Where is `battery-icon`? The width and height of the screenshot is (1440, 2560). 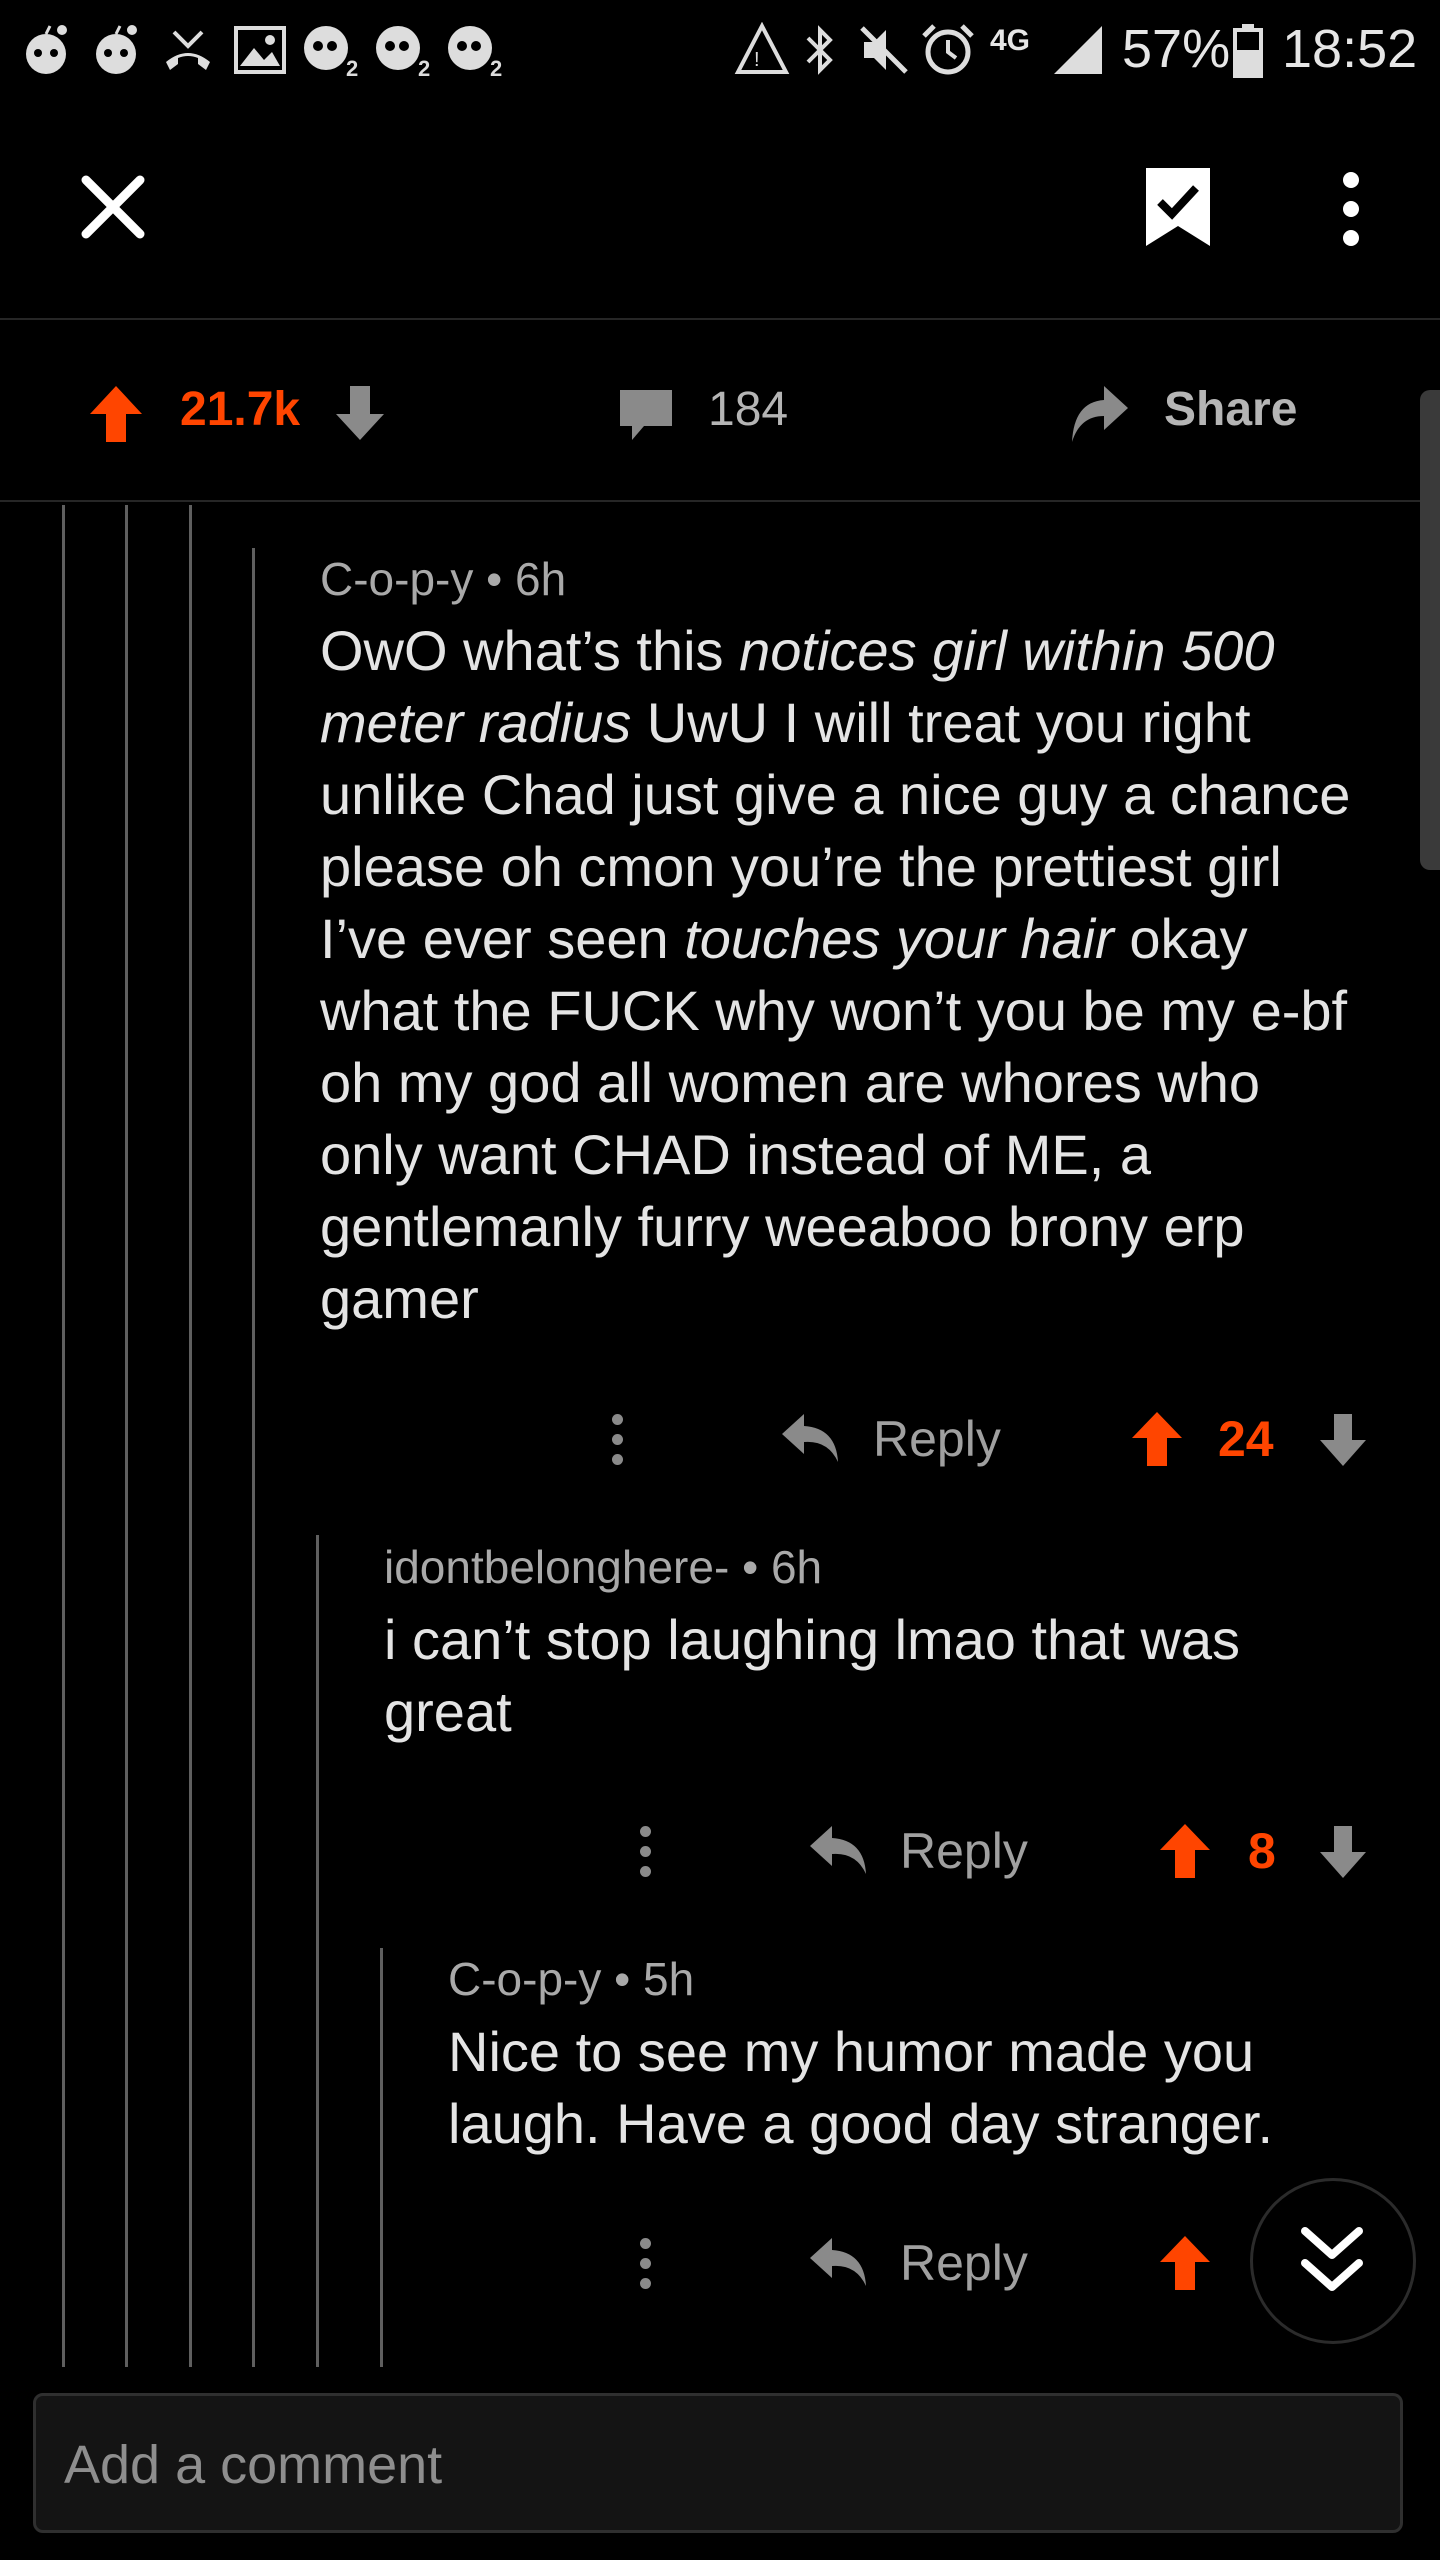 battery-icon is located at coordinates (1248, 51).